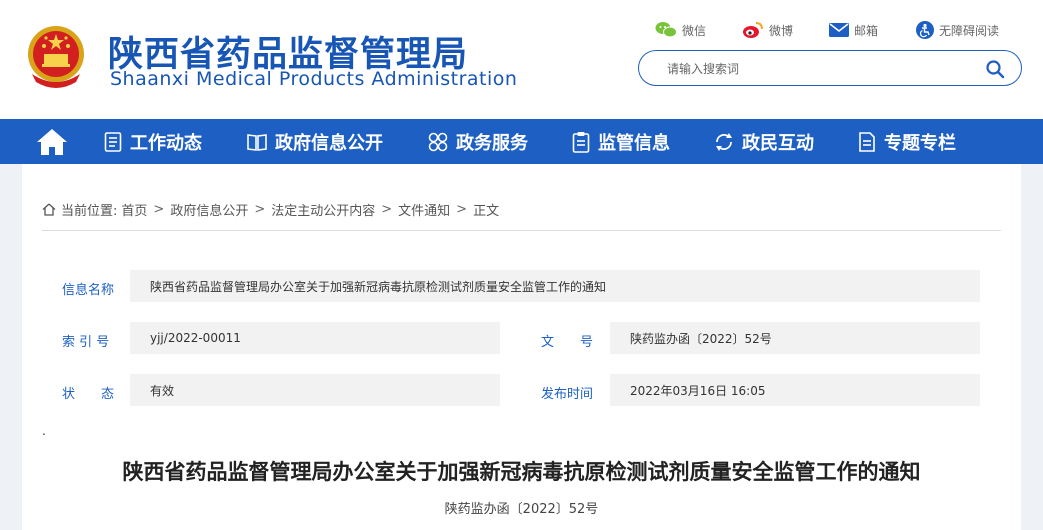 This screenshot has width=1043, height=530. I want to click on nav-item-label: 政府信息公开, so click(329, 143).